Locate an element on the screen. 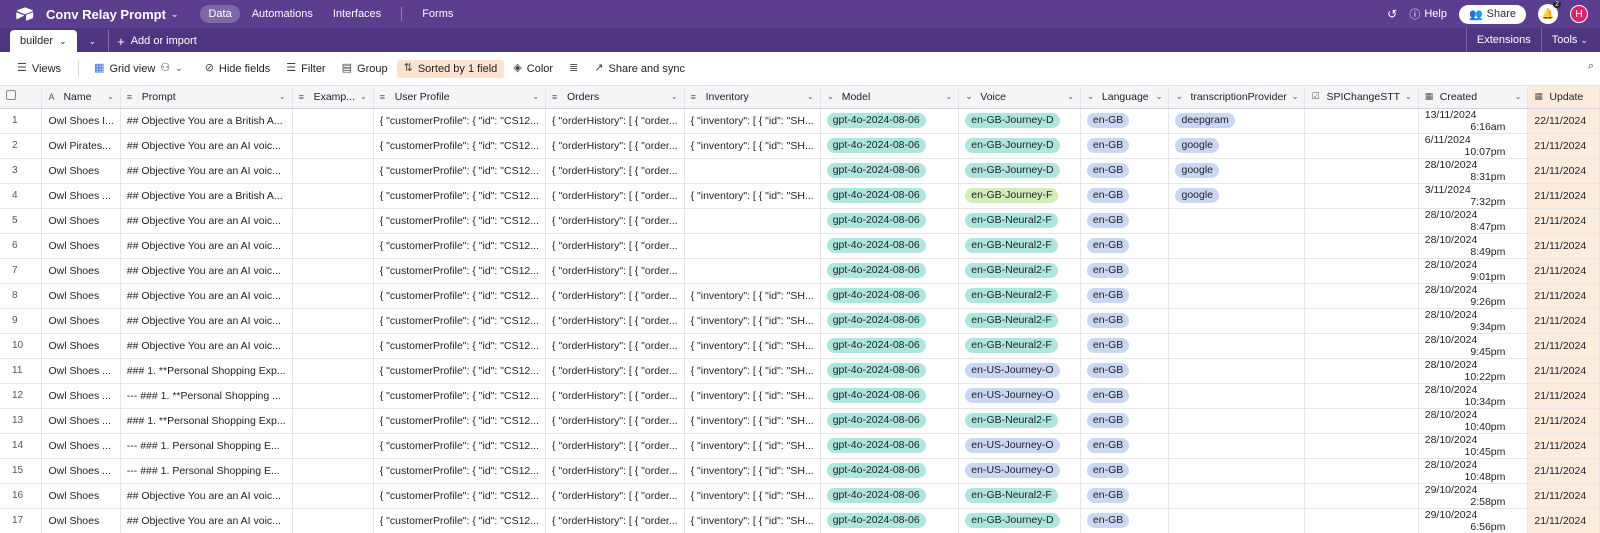  search-icon: ⌕ is located at coordinates (1591, 66).